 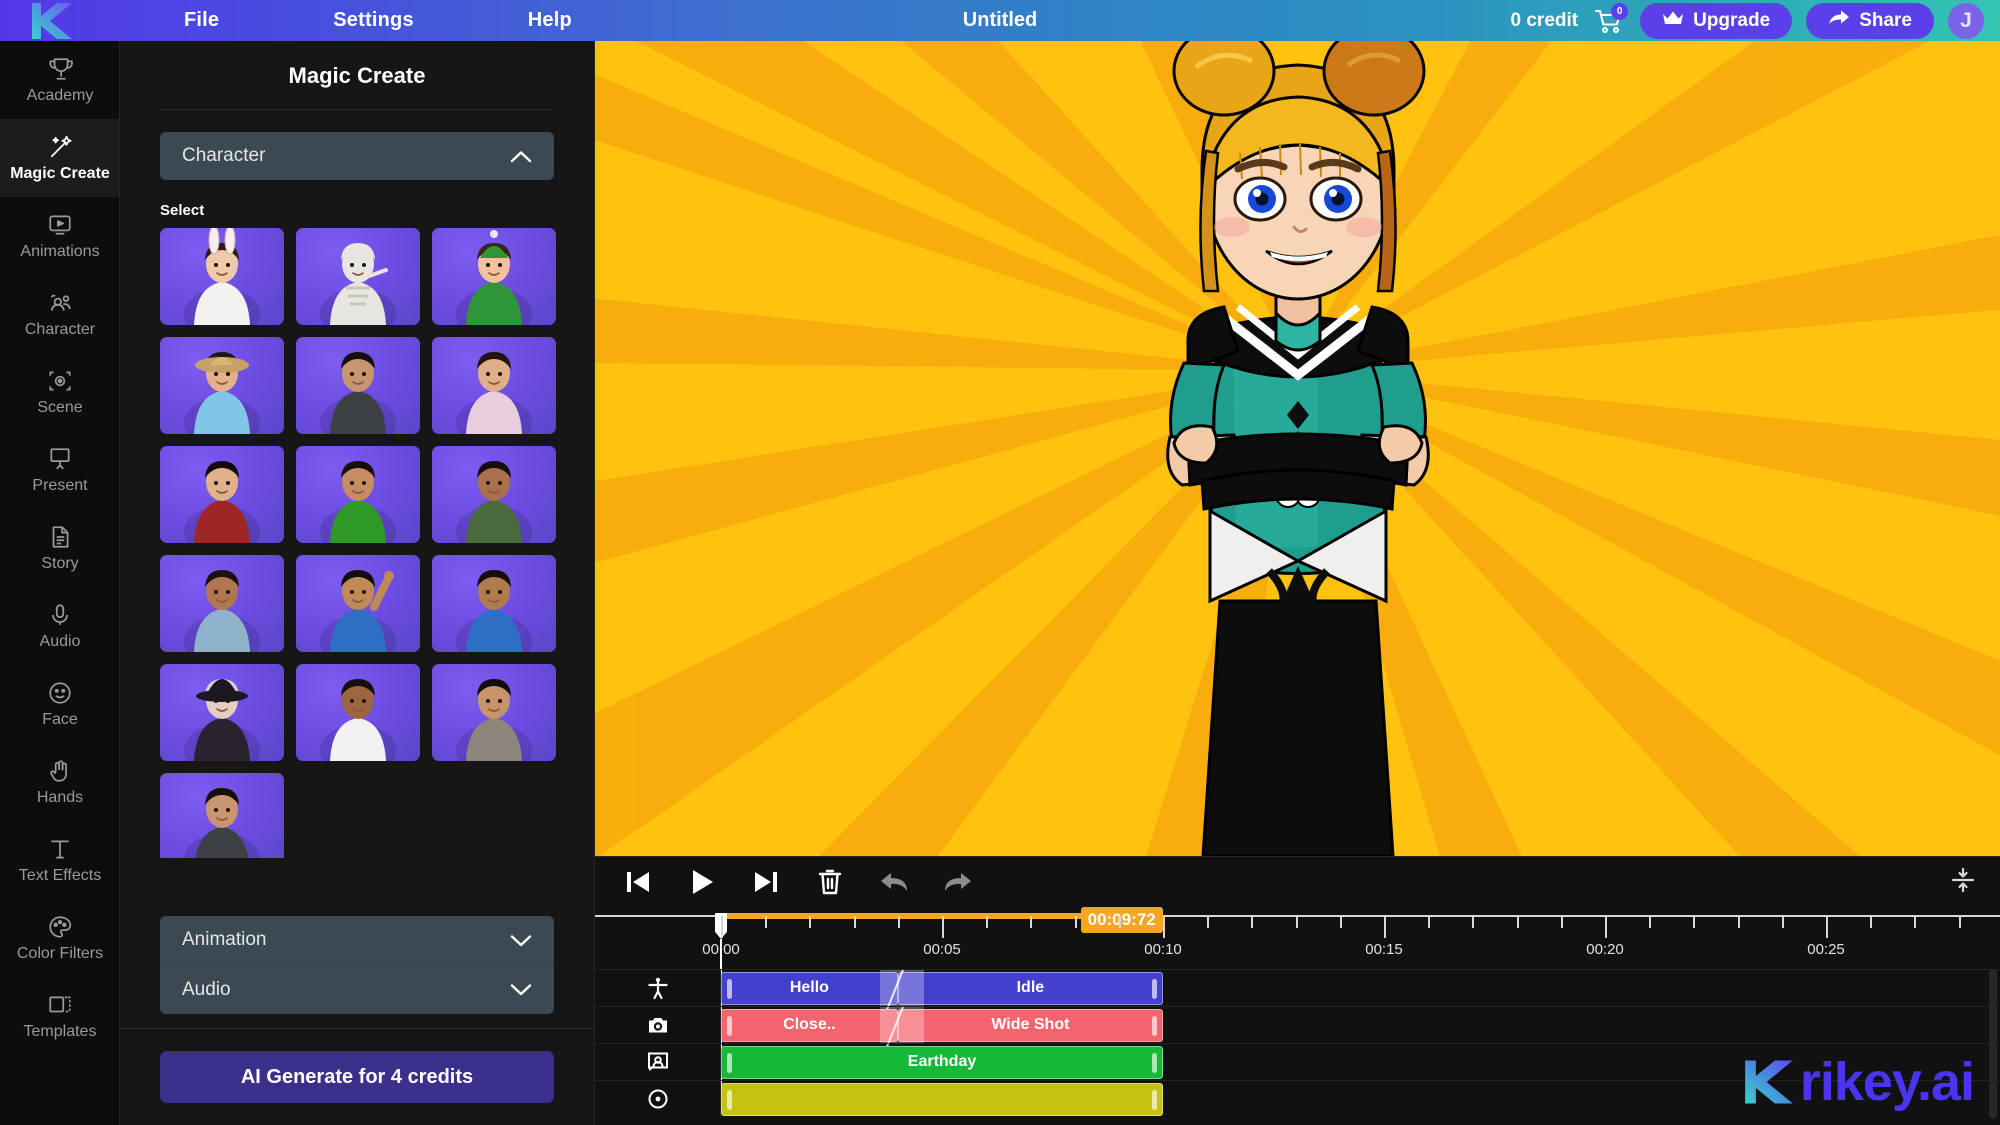 What do you see at coordinates (638, 882) in the screenshot?
I see `skip-start-icon` at bounding box center [638, 882].